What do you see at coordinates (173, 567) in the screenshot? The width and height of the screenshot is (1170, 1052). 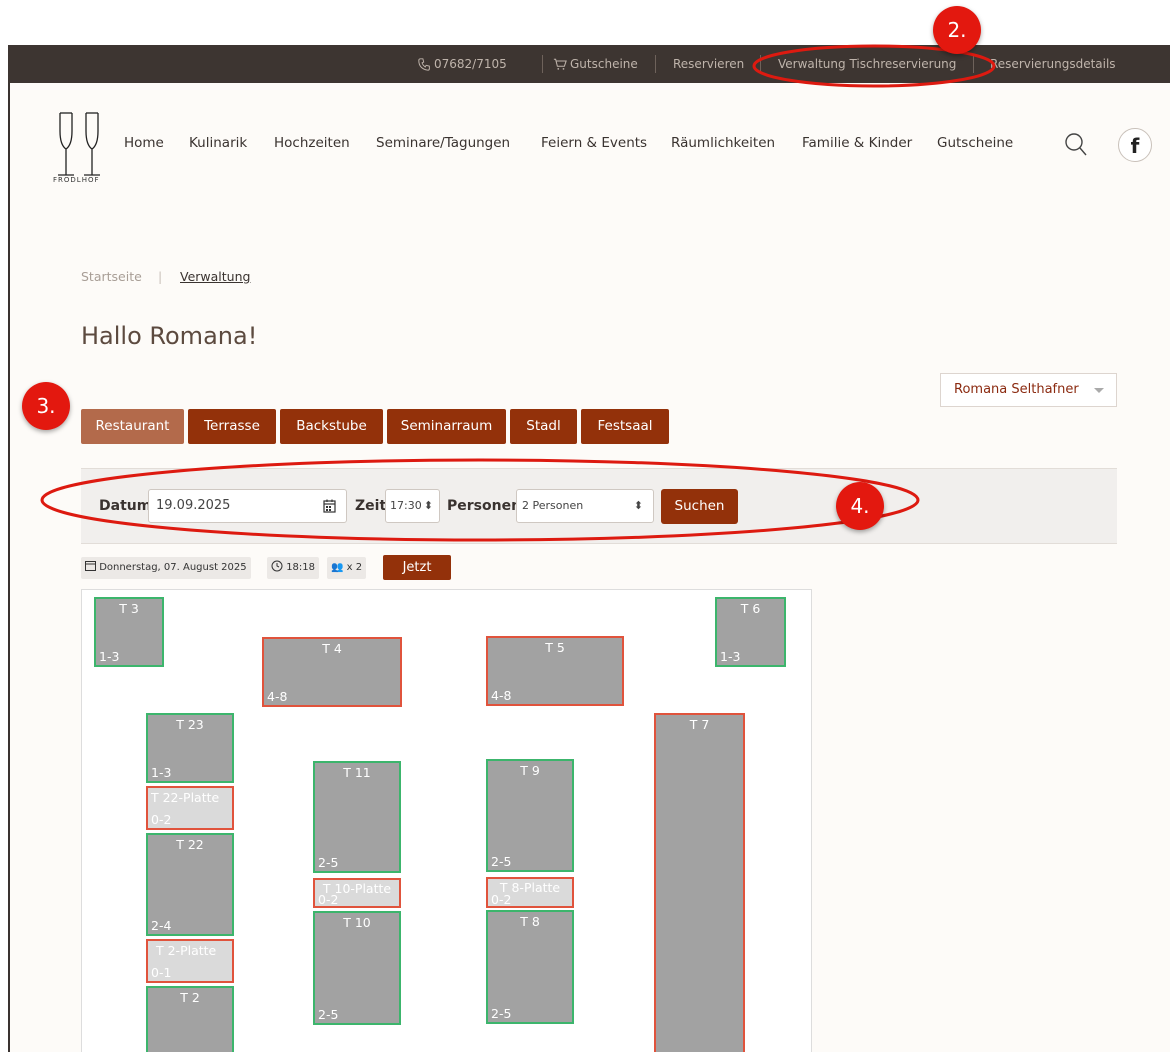 I see `current-date: Donnerstag, 07. August 2025` at bounding box center [173, 567].